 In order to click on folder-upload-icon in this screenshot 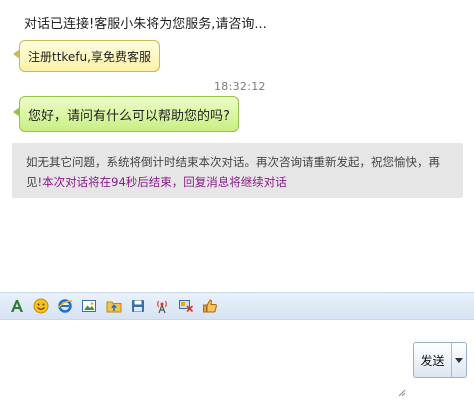, I will do `click(114, 306)`.